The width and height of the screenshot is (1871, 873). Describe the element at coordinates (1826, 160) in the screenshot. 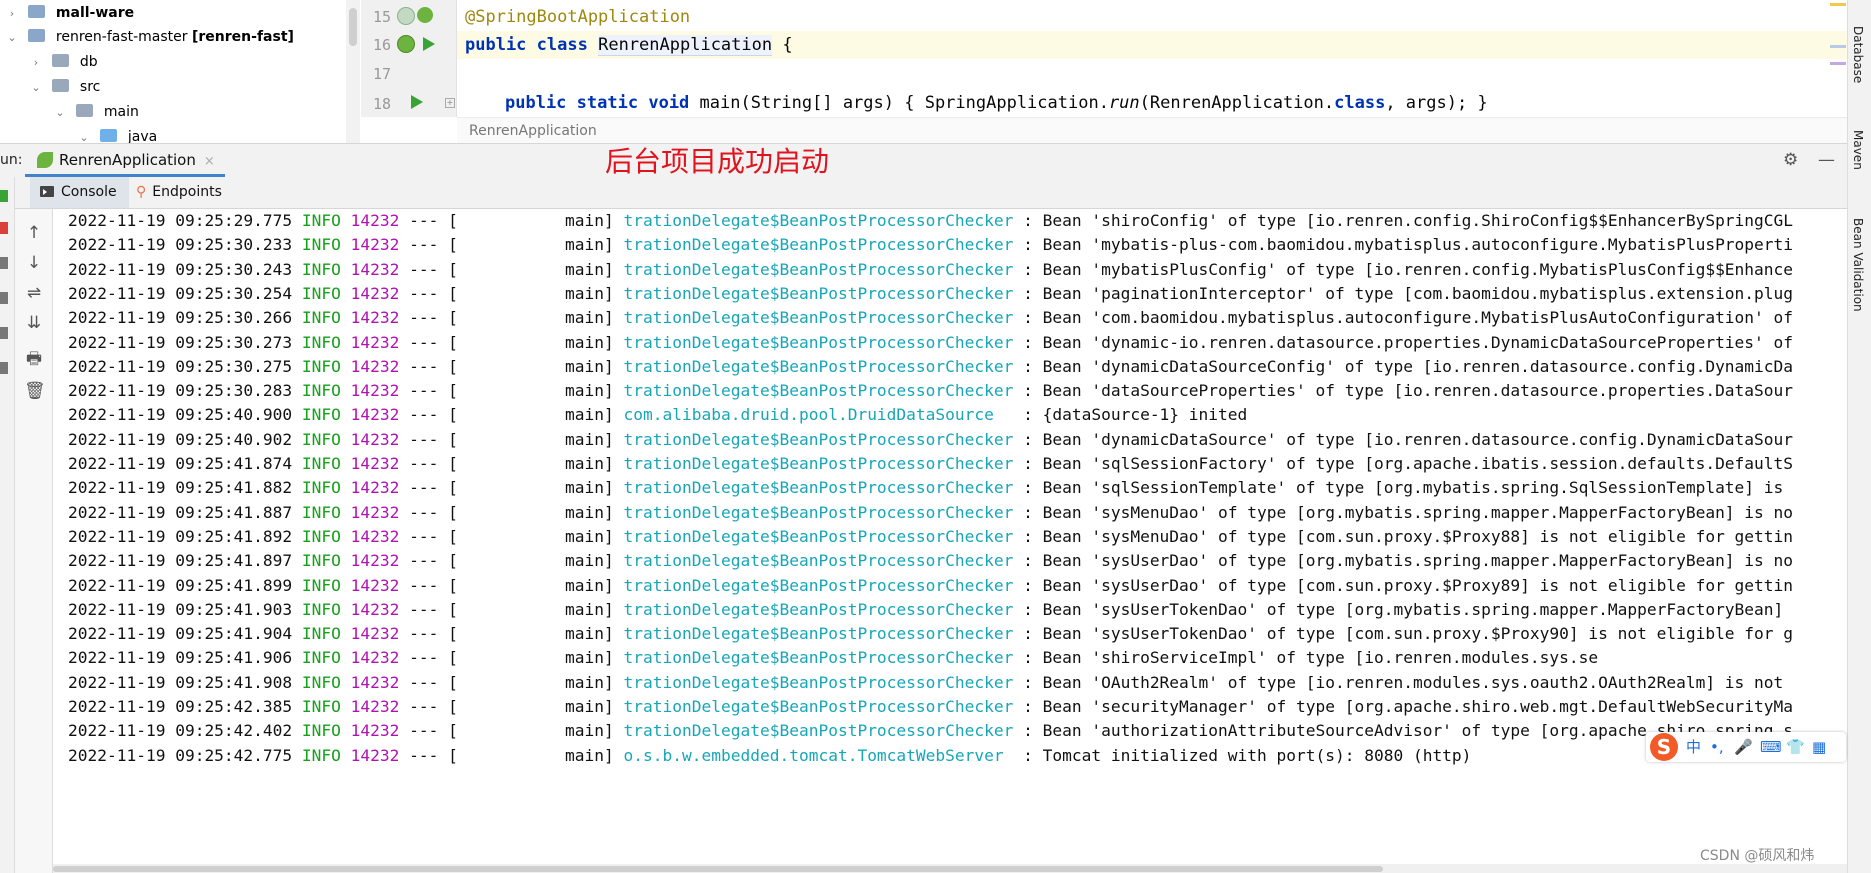

I see `minimize-icon: —` at that location.